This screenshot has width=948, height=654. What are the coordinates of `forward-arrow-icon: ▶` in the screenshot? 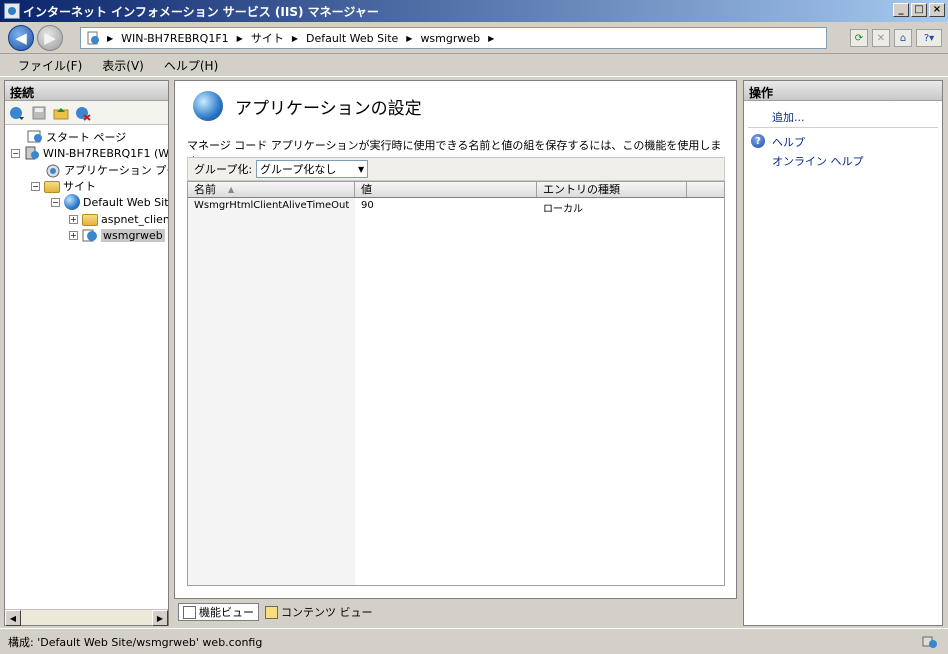 It's located at (50, 38).